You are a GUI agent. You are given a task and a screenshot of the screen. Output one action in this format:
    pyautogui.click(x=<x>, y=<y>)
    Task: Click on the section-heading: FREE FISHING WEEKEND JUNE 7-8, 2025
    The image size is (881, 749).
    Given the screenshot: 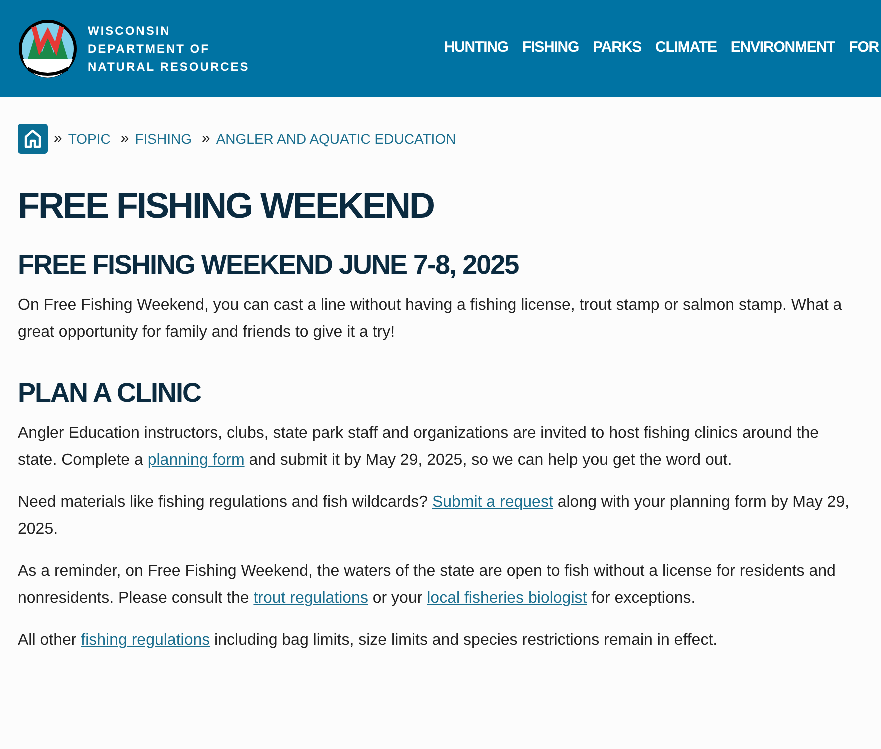 What is the action you would take?
    pyautogui.click(x=269, y=265)
    